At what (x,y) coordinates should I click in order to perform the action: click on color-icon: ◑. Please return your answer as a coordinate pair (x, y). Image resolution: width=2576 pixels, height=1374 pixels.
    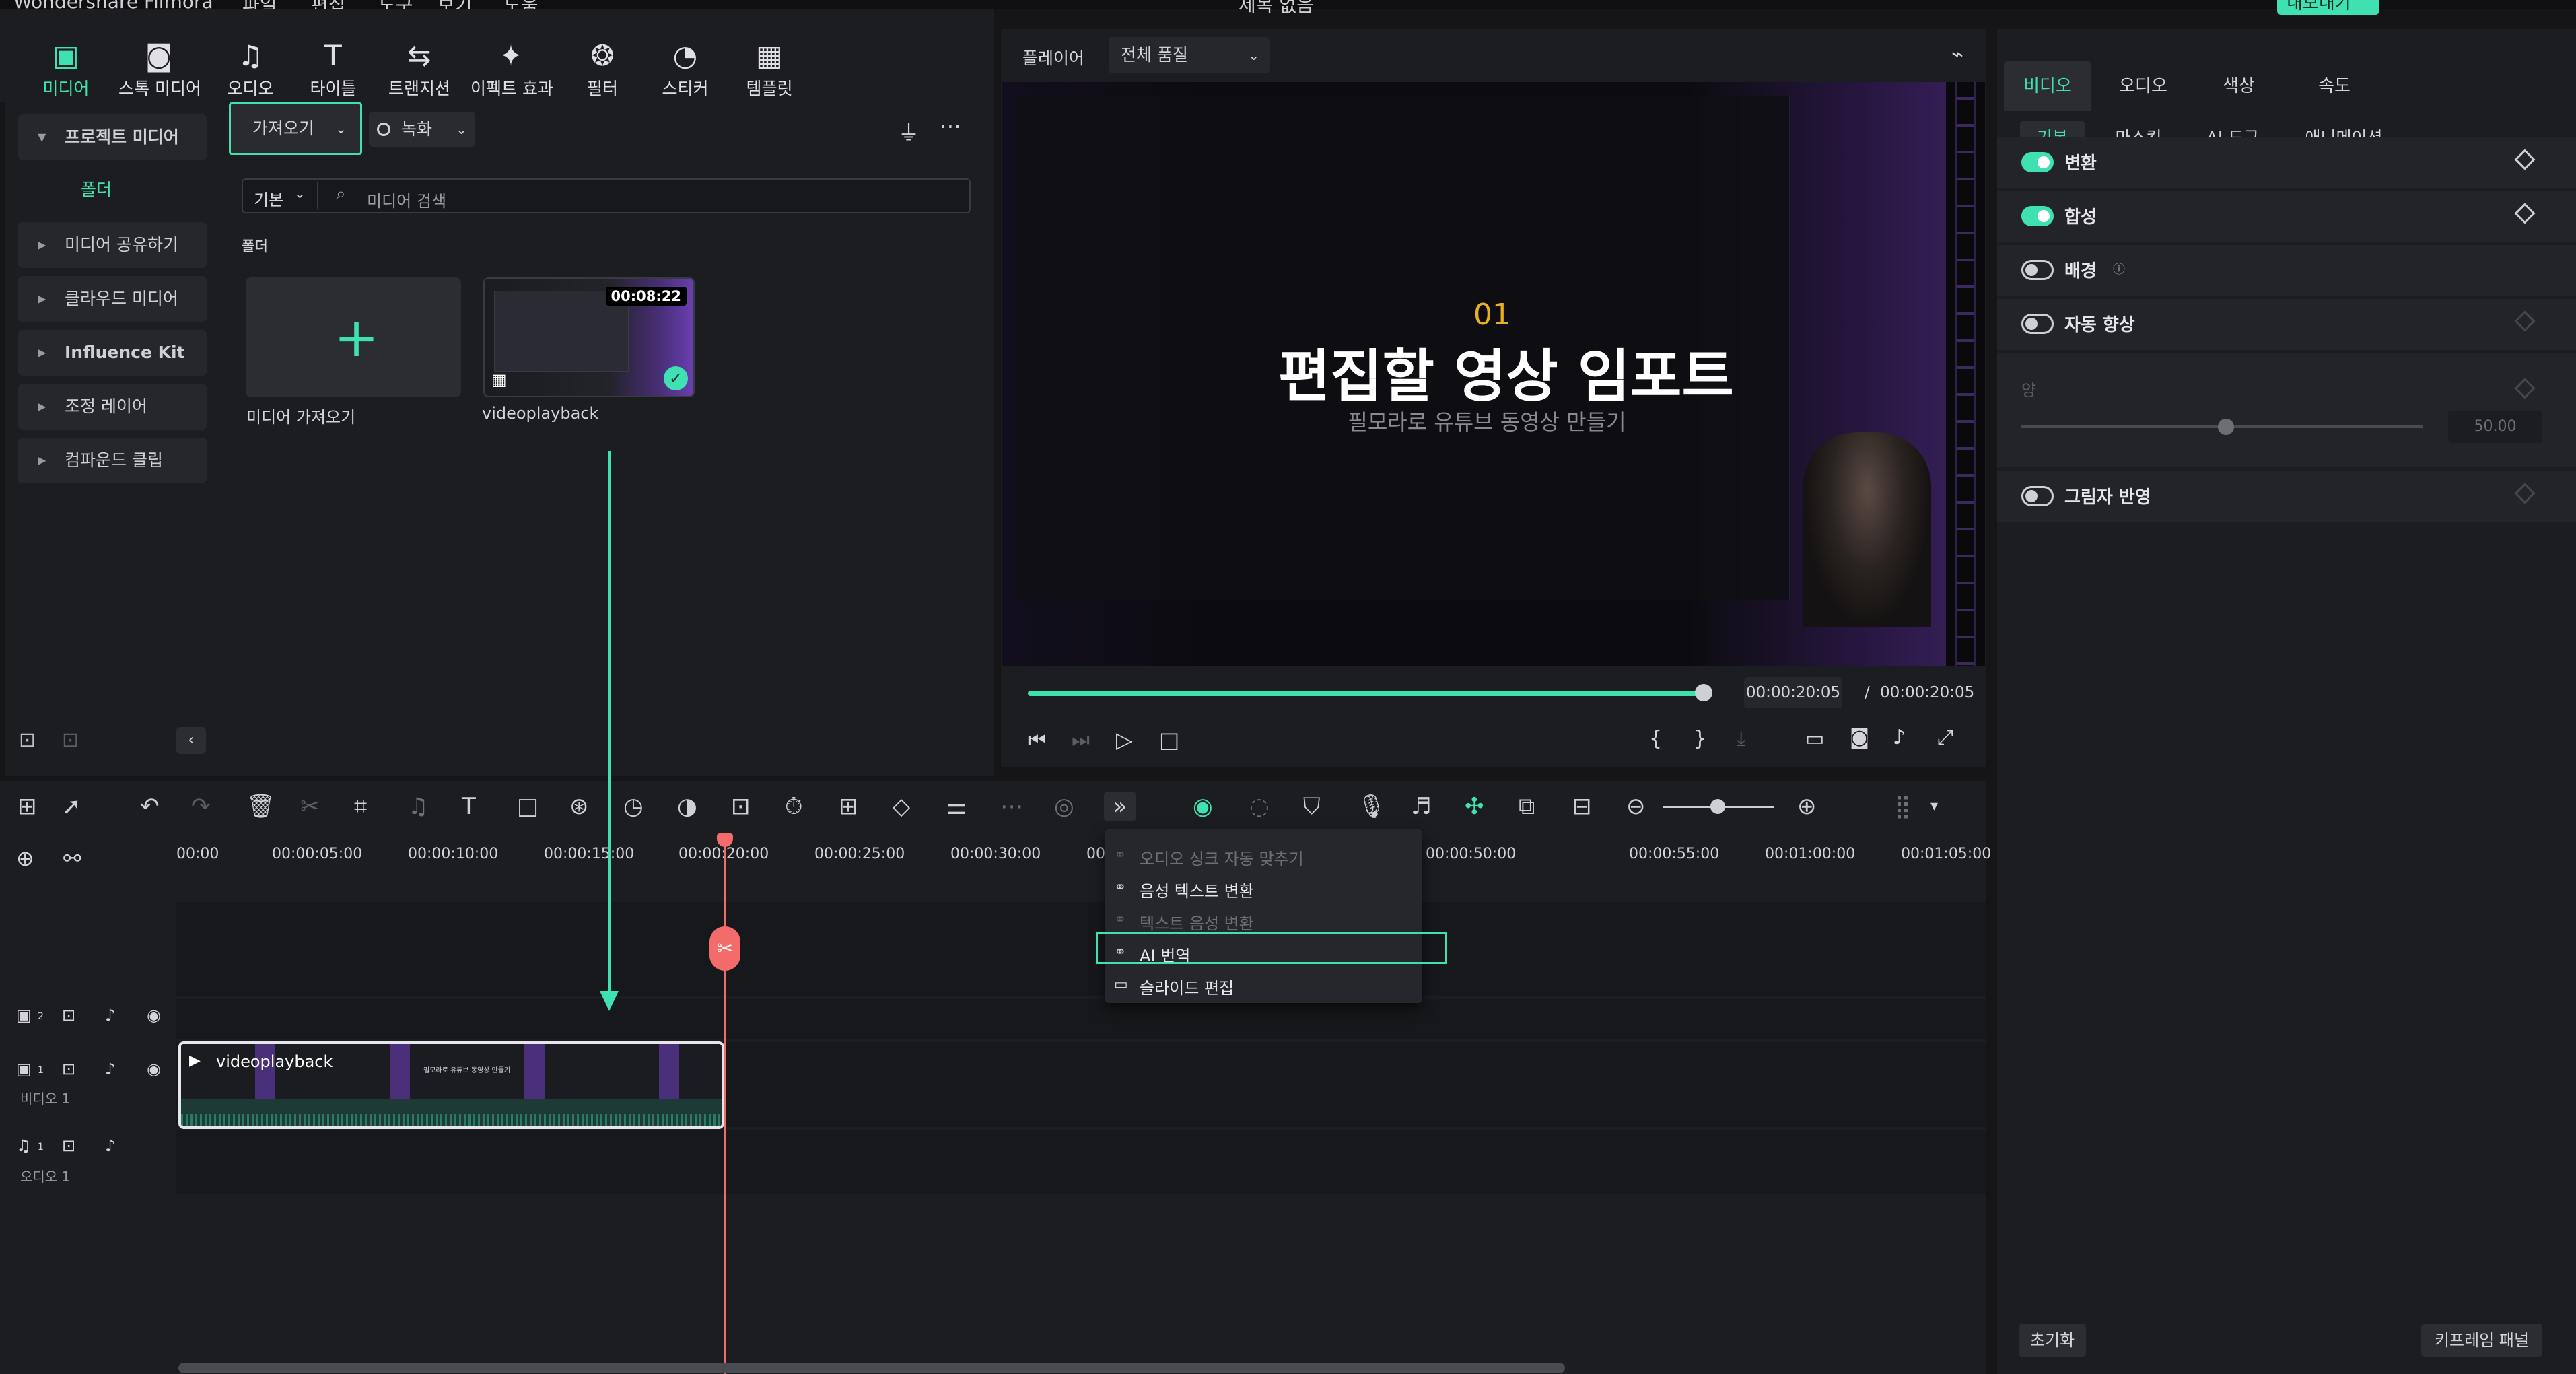
    Looking at the image, I should click on (687, 806).